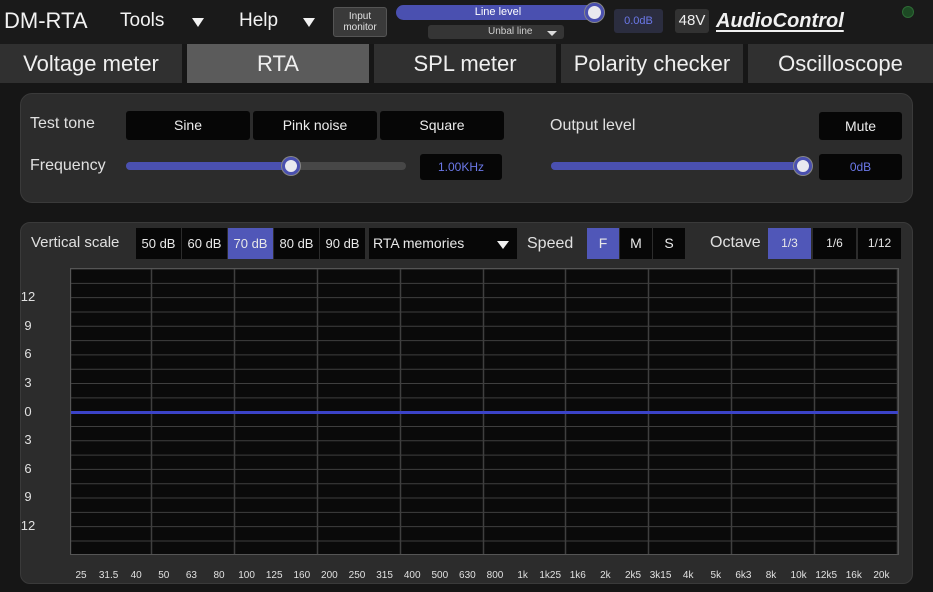 This screenshot has width=933, height=592. Describe the element at coordinates (188, 125) in the screenshot. I see `tone-sine-button: Sine` at that location.